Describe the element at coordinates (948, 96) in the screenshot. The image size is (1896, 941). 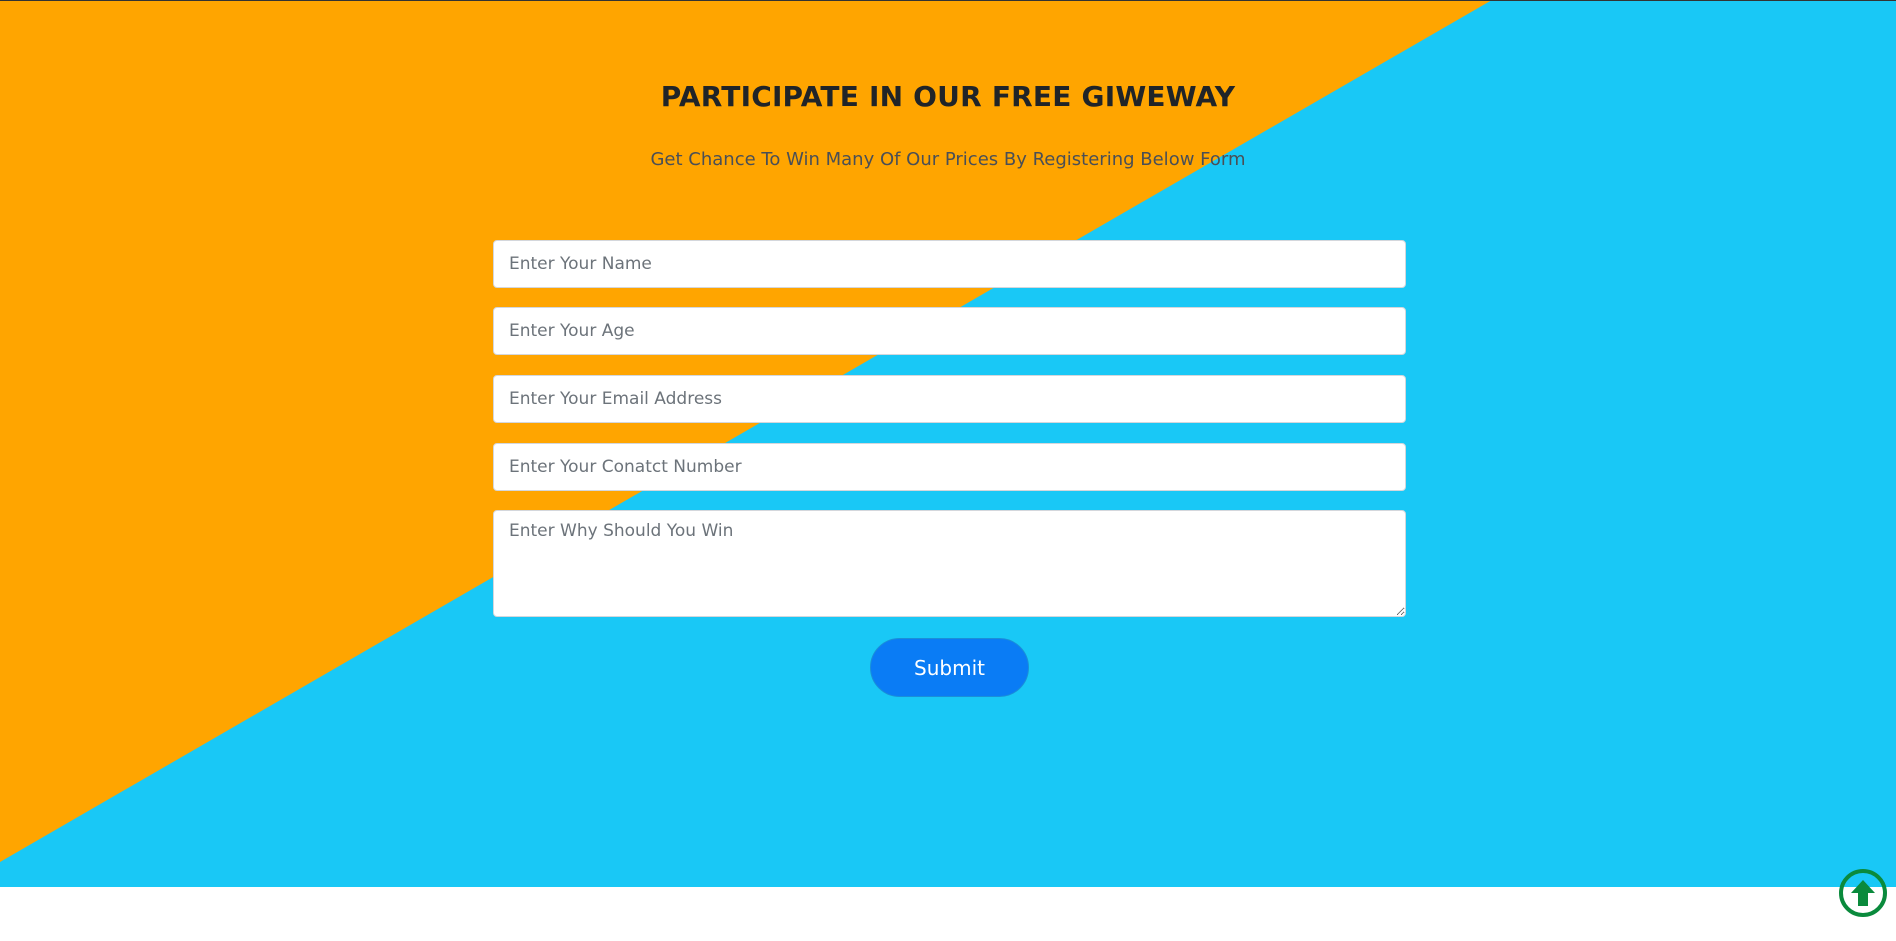
I see `page-title: PARTICIPATE IN OUR FREE GIWEWAY` at that location.